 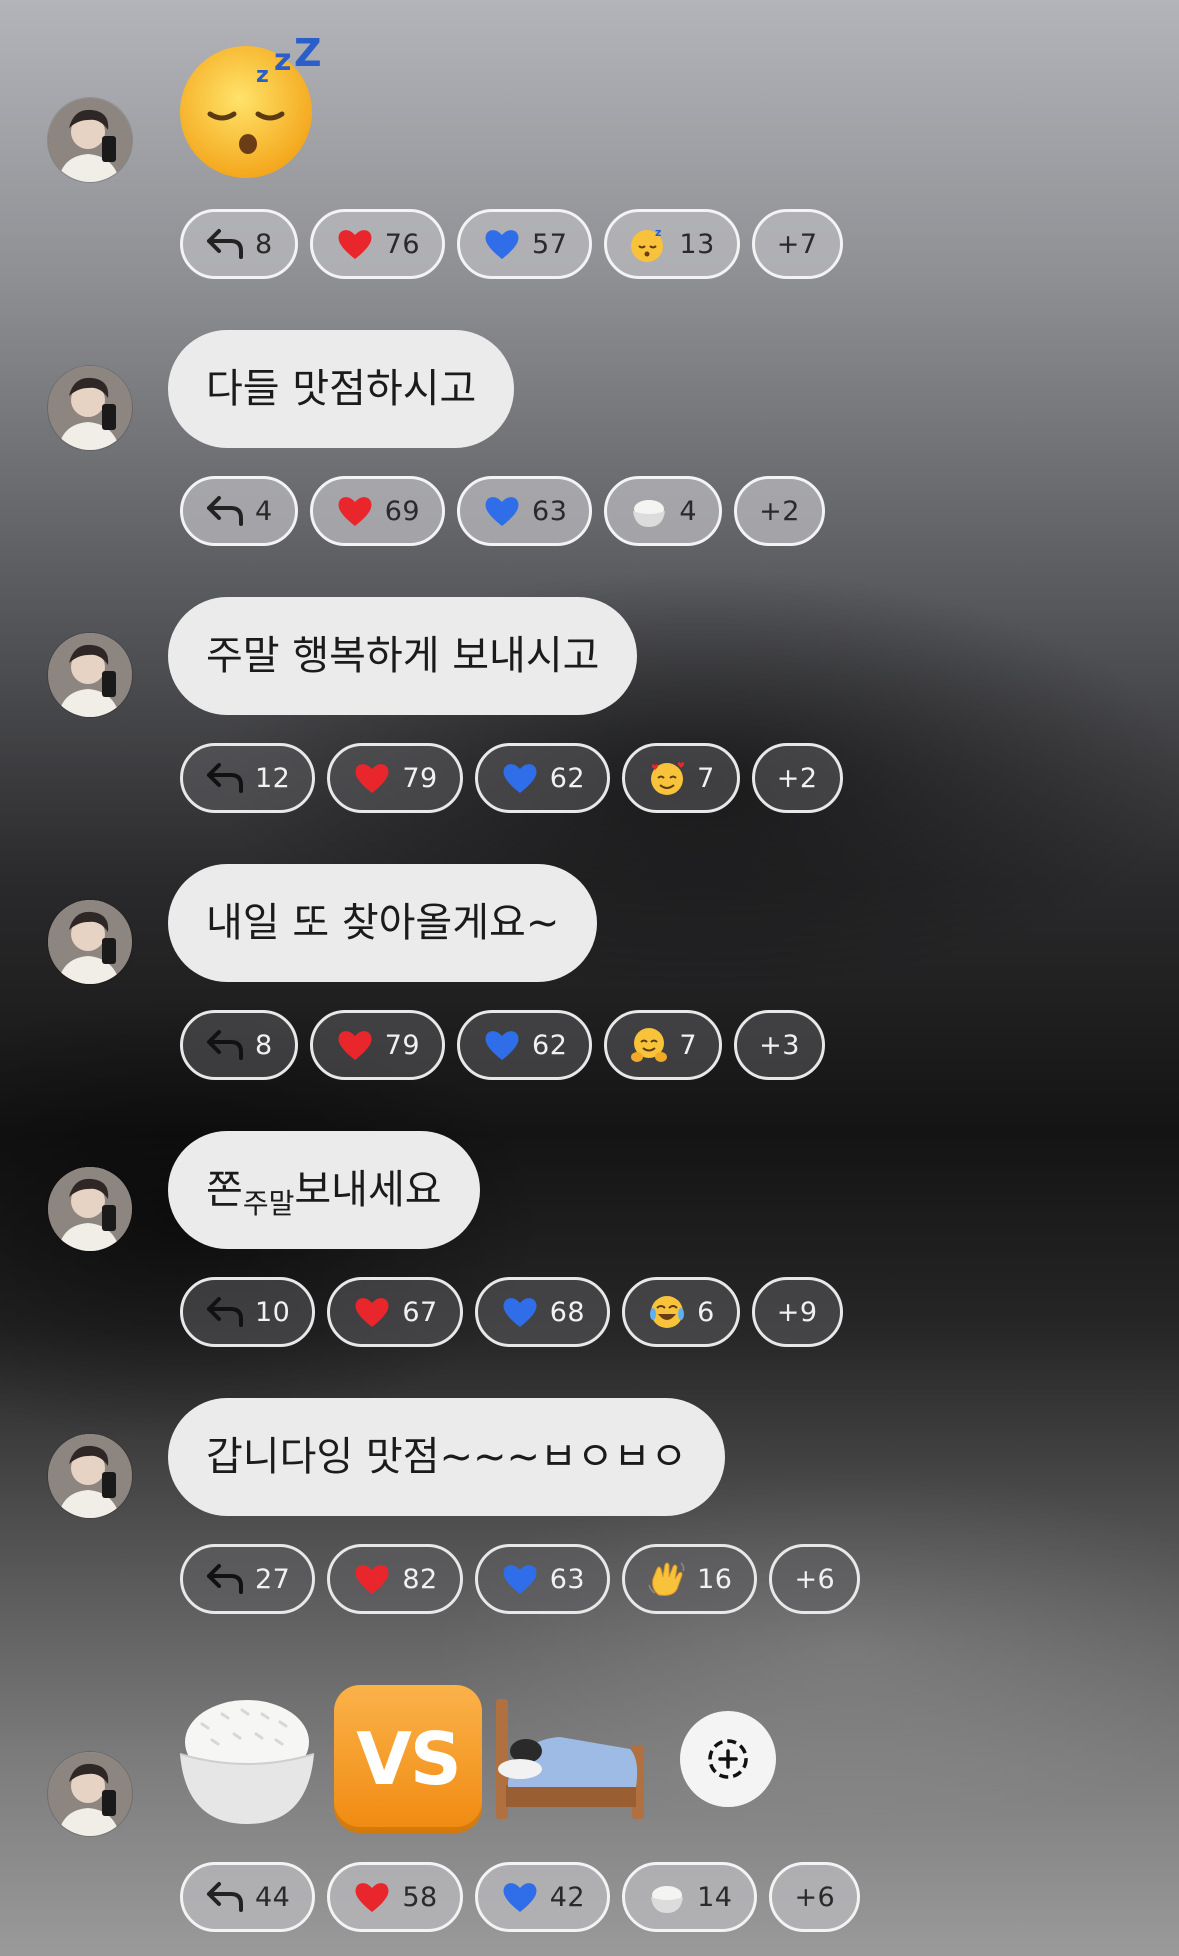 I want to click on message-bubble: 쫀주말보내세요, so click(x=324, y=1190).